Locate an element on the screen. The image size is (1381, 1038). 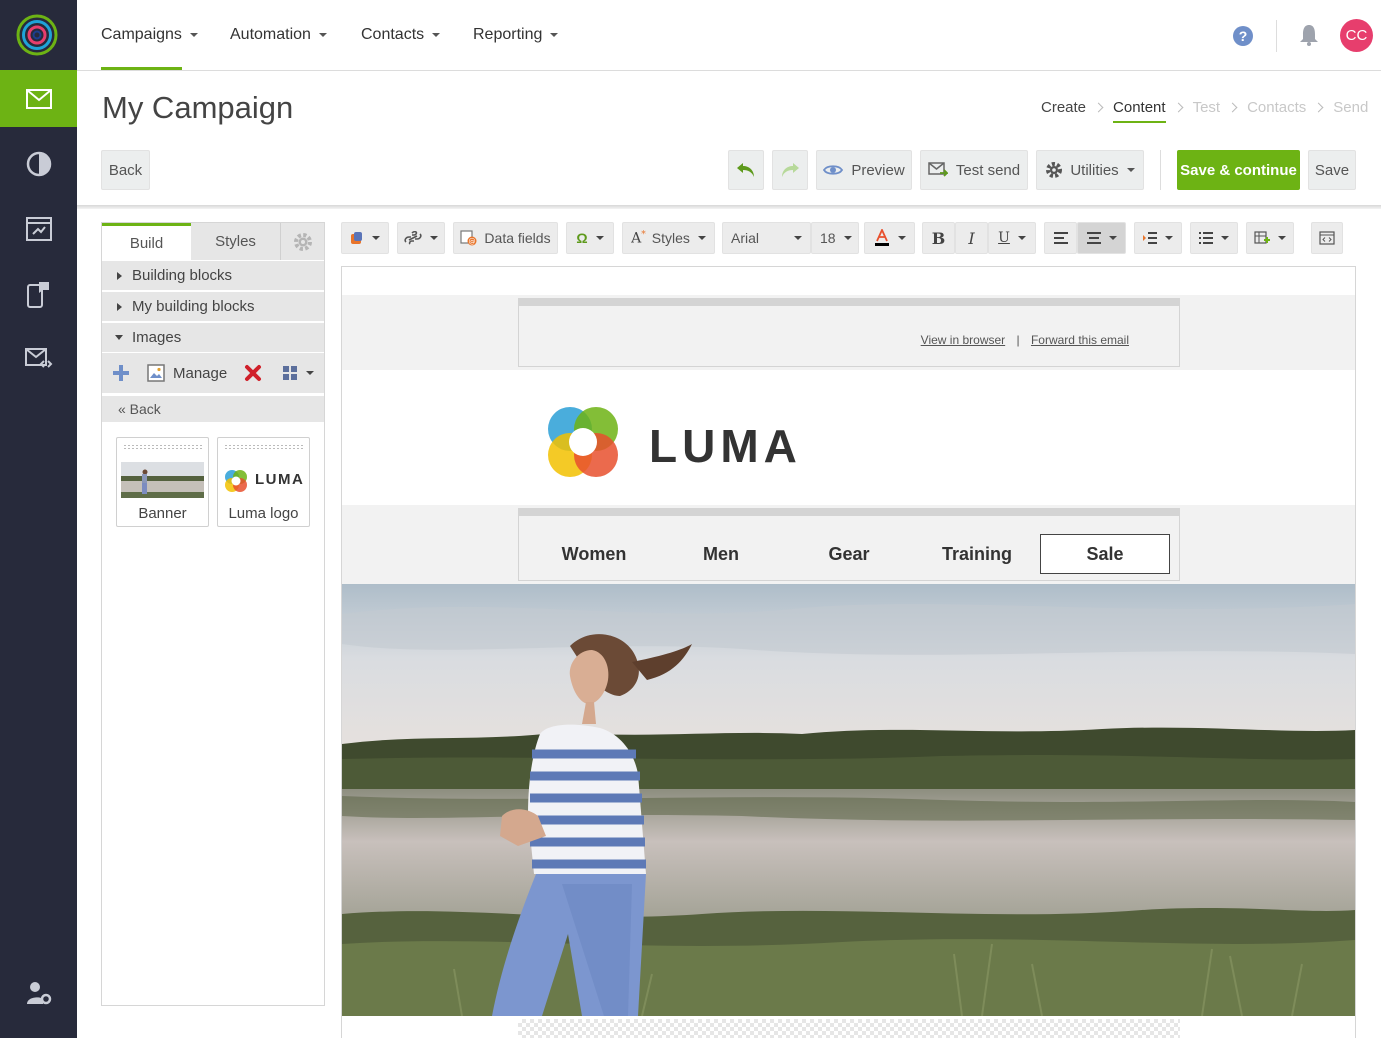
link-icon is located at coordinates (413, 238).